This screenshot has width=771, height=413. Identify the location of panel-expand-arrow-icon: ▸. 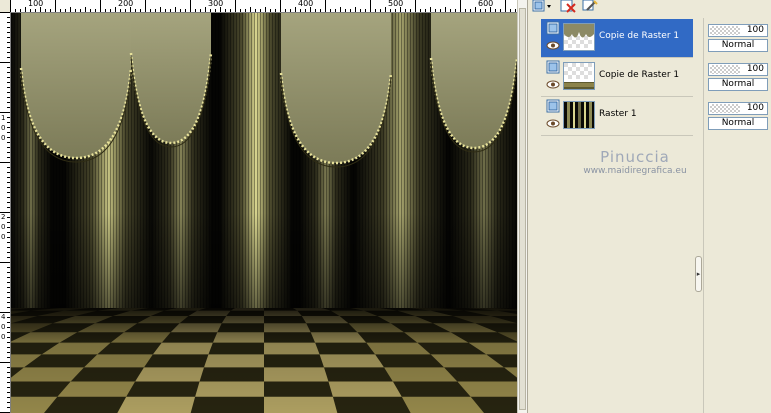
(698, 274).